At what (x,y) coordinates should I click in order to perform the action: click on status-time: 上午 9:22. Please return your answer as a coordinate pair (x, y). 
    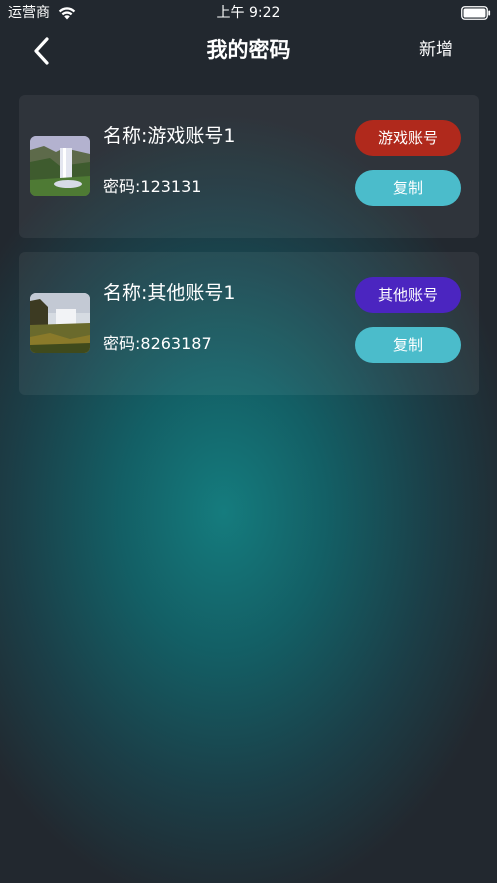
    Looking at the image, I should click on (248, 13).